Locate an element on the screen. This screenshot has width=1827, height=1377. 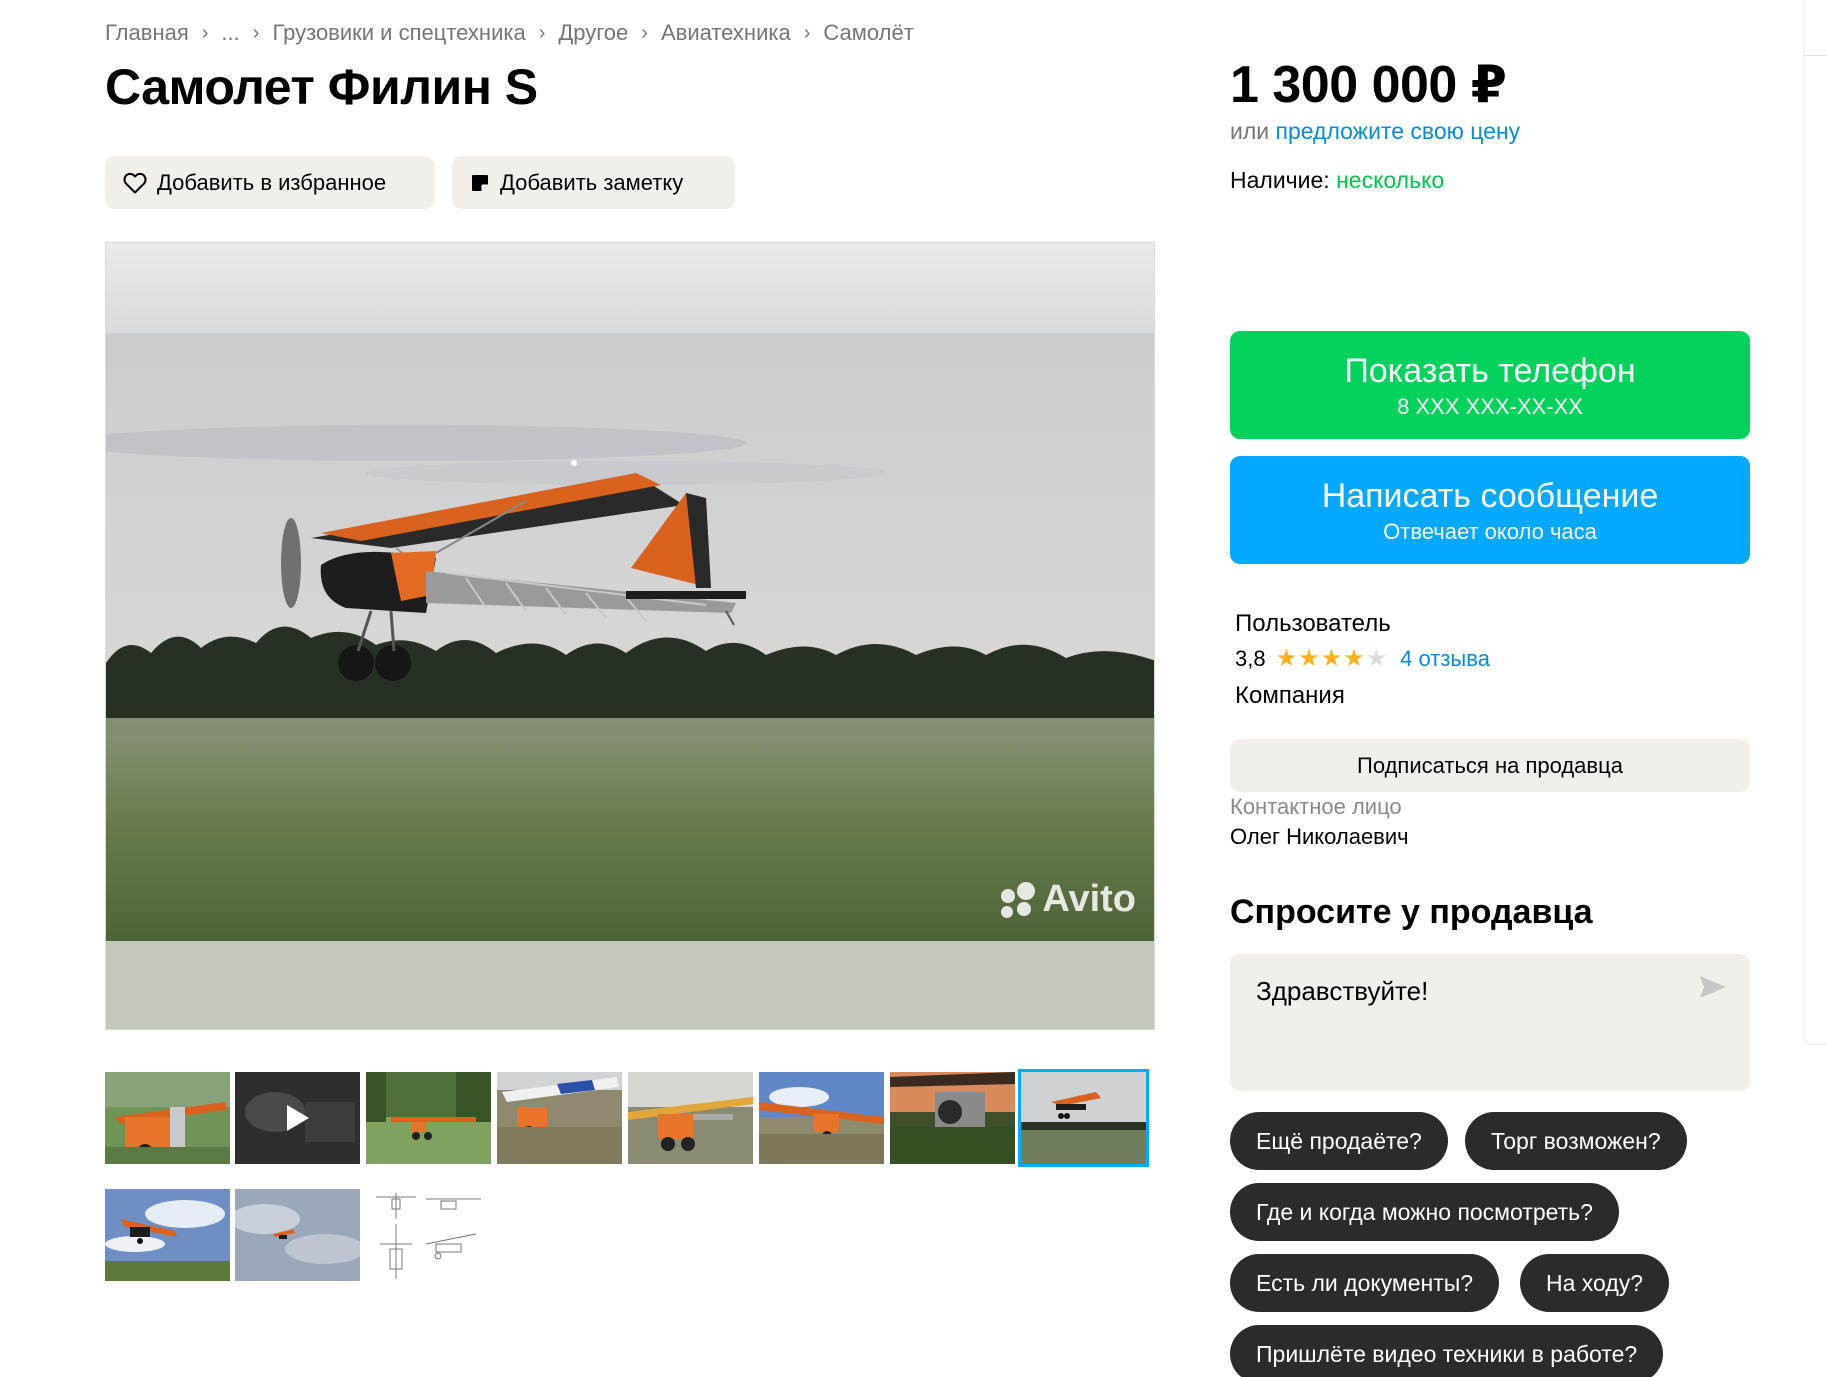
response-time: Отвечает около часа is located at coordinates (1490, 531).